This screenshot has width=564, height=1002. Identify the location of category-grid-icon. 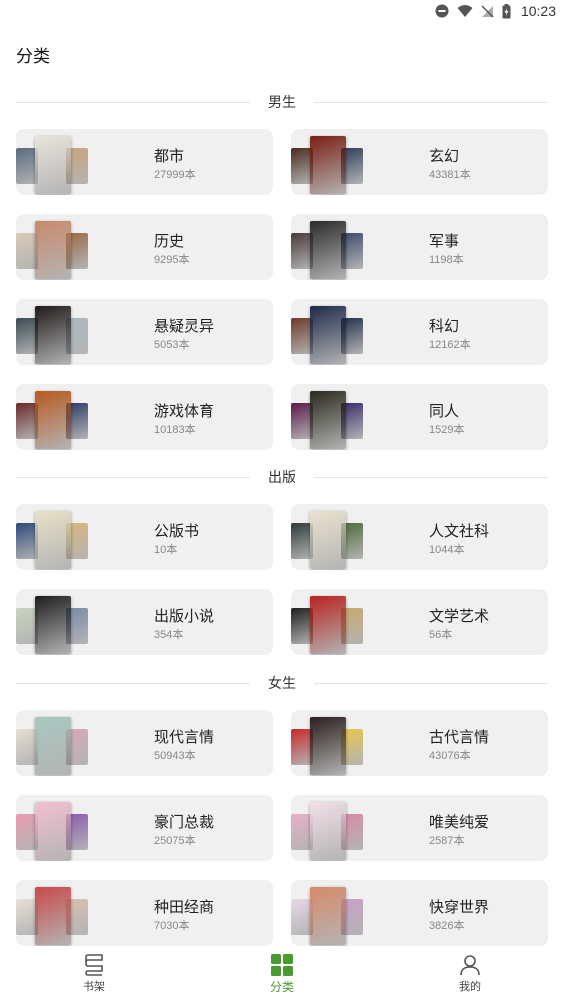
(282, 964).